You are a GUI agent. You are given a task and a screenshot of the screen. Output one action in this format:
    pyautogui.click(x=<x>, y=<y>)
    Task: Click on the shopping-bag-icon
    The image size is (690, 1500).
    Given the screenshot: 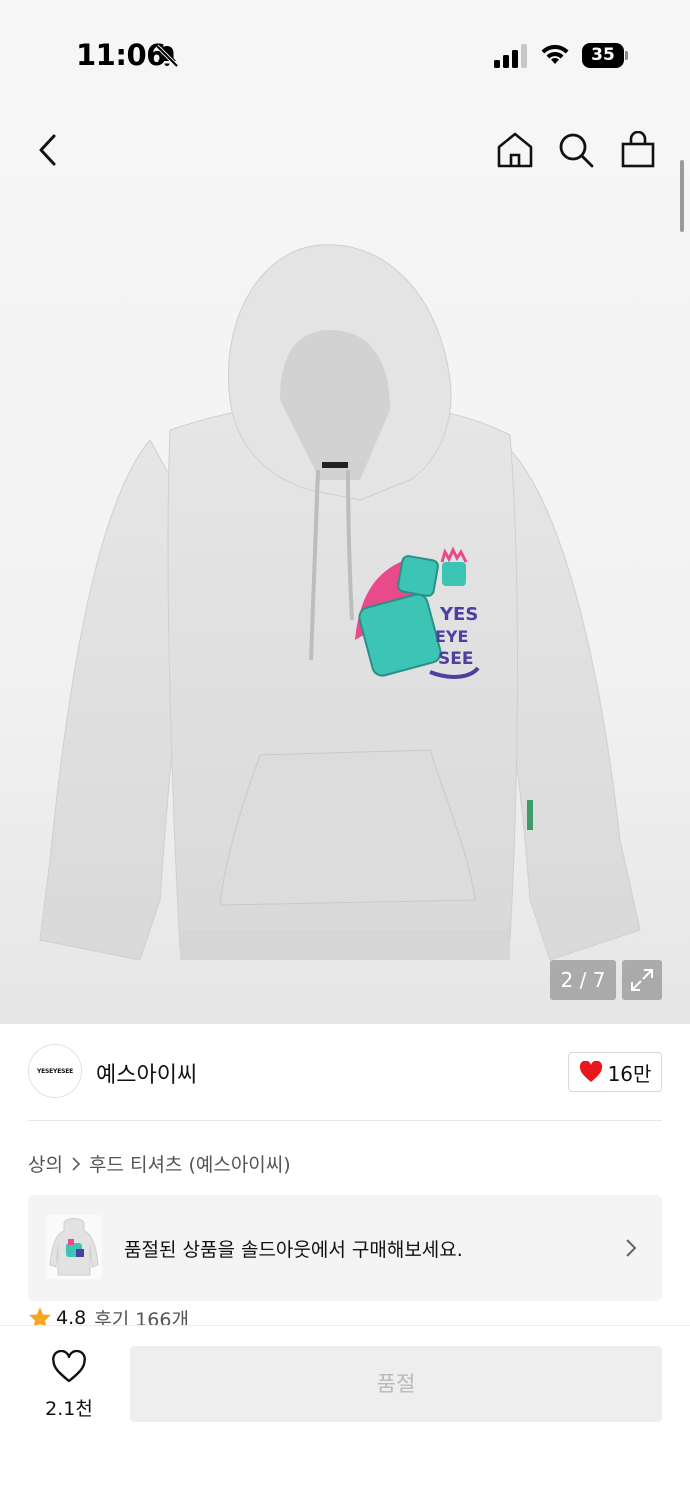 What is the action you would take?
    pyautogui.click(x=638, y=149)
    